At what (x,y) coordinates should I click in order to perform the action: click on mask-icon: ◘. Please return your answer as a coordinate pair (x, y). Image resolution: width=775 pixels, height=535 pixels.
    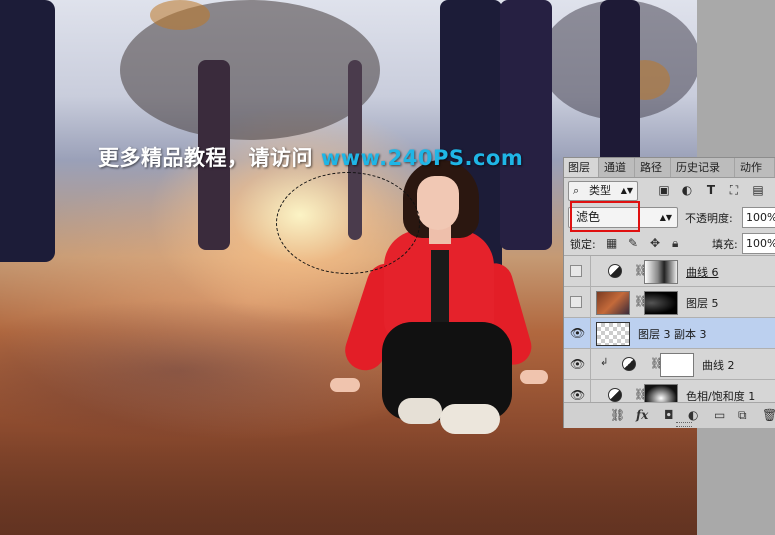
    Looking at the image, I should click on (669, 415).